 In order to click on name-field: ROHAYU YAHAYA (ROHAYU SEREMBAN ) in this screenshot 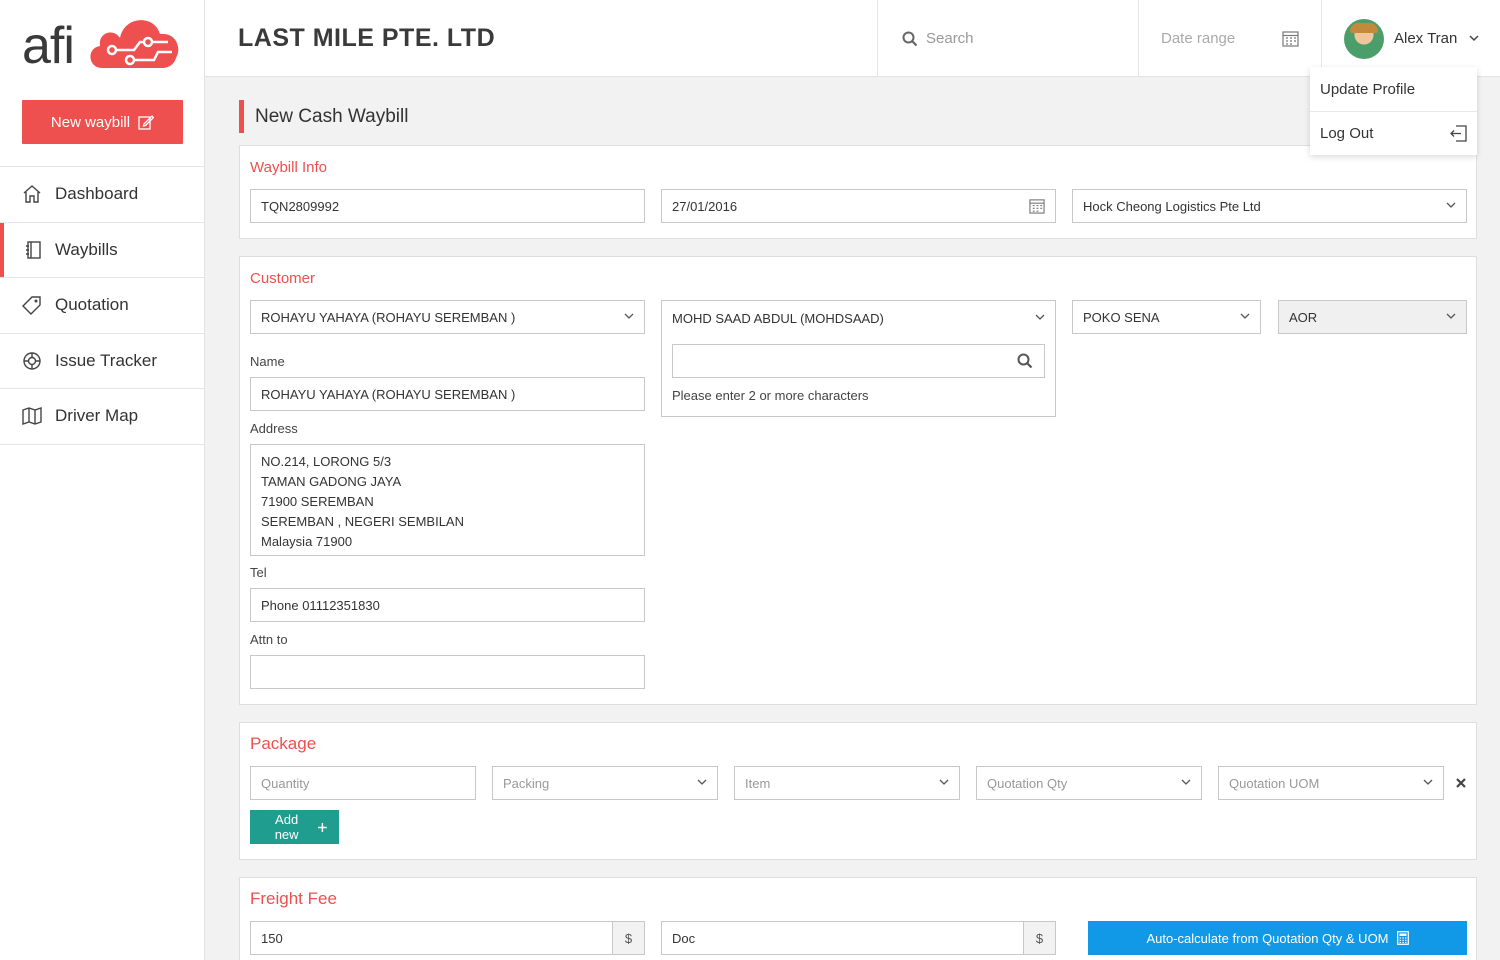, I will do `click(447, 394)`.